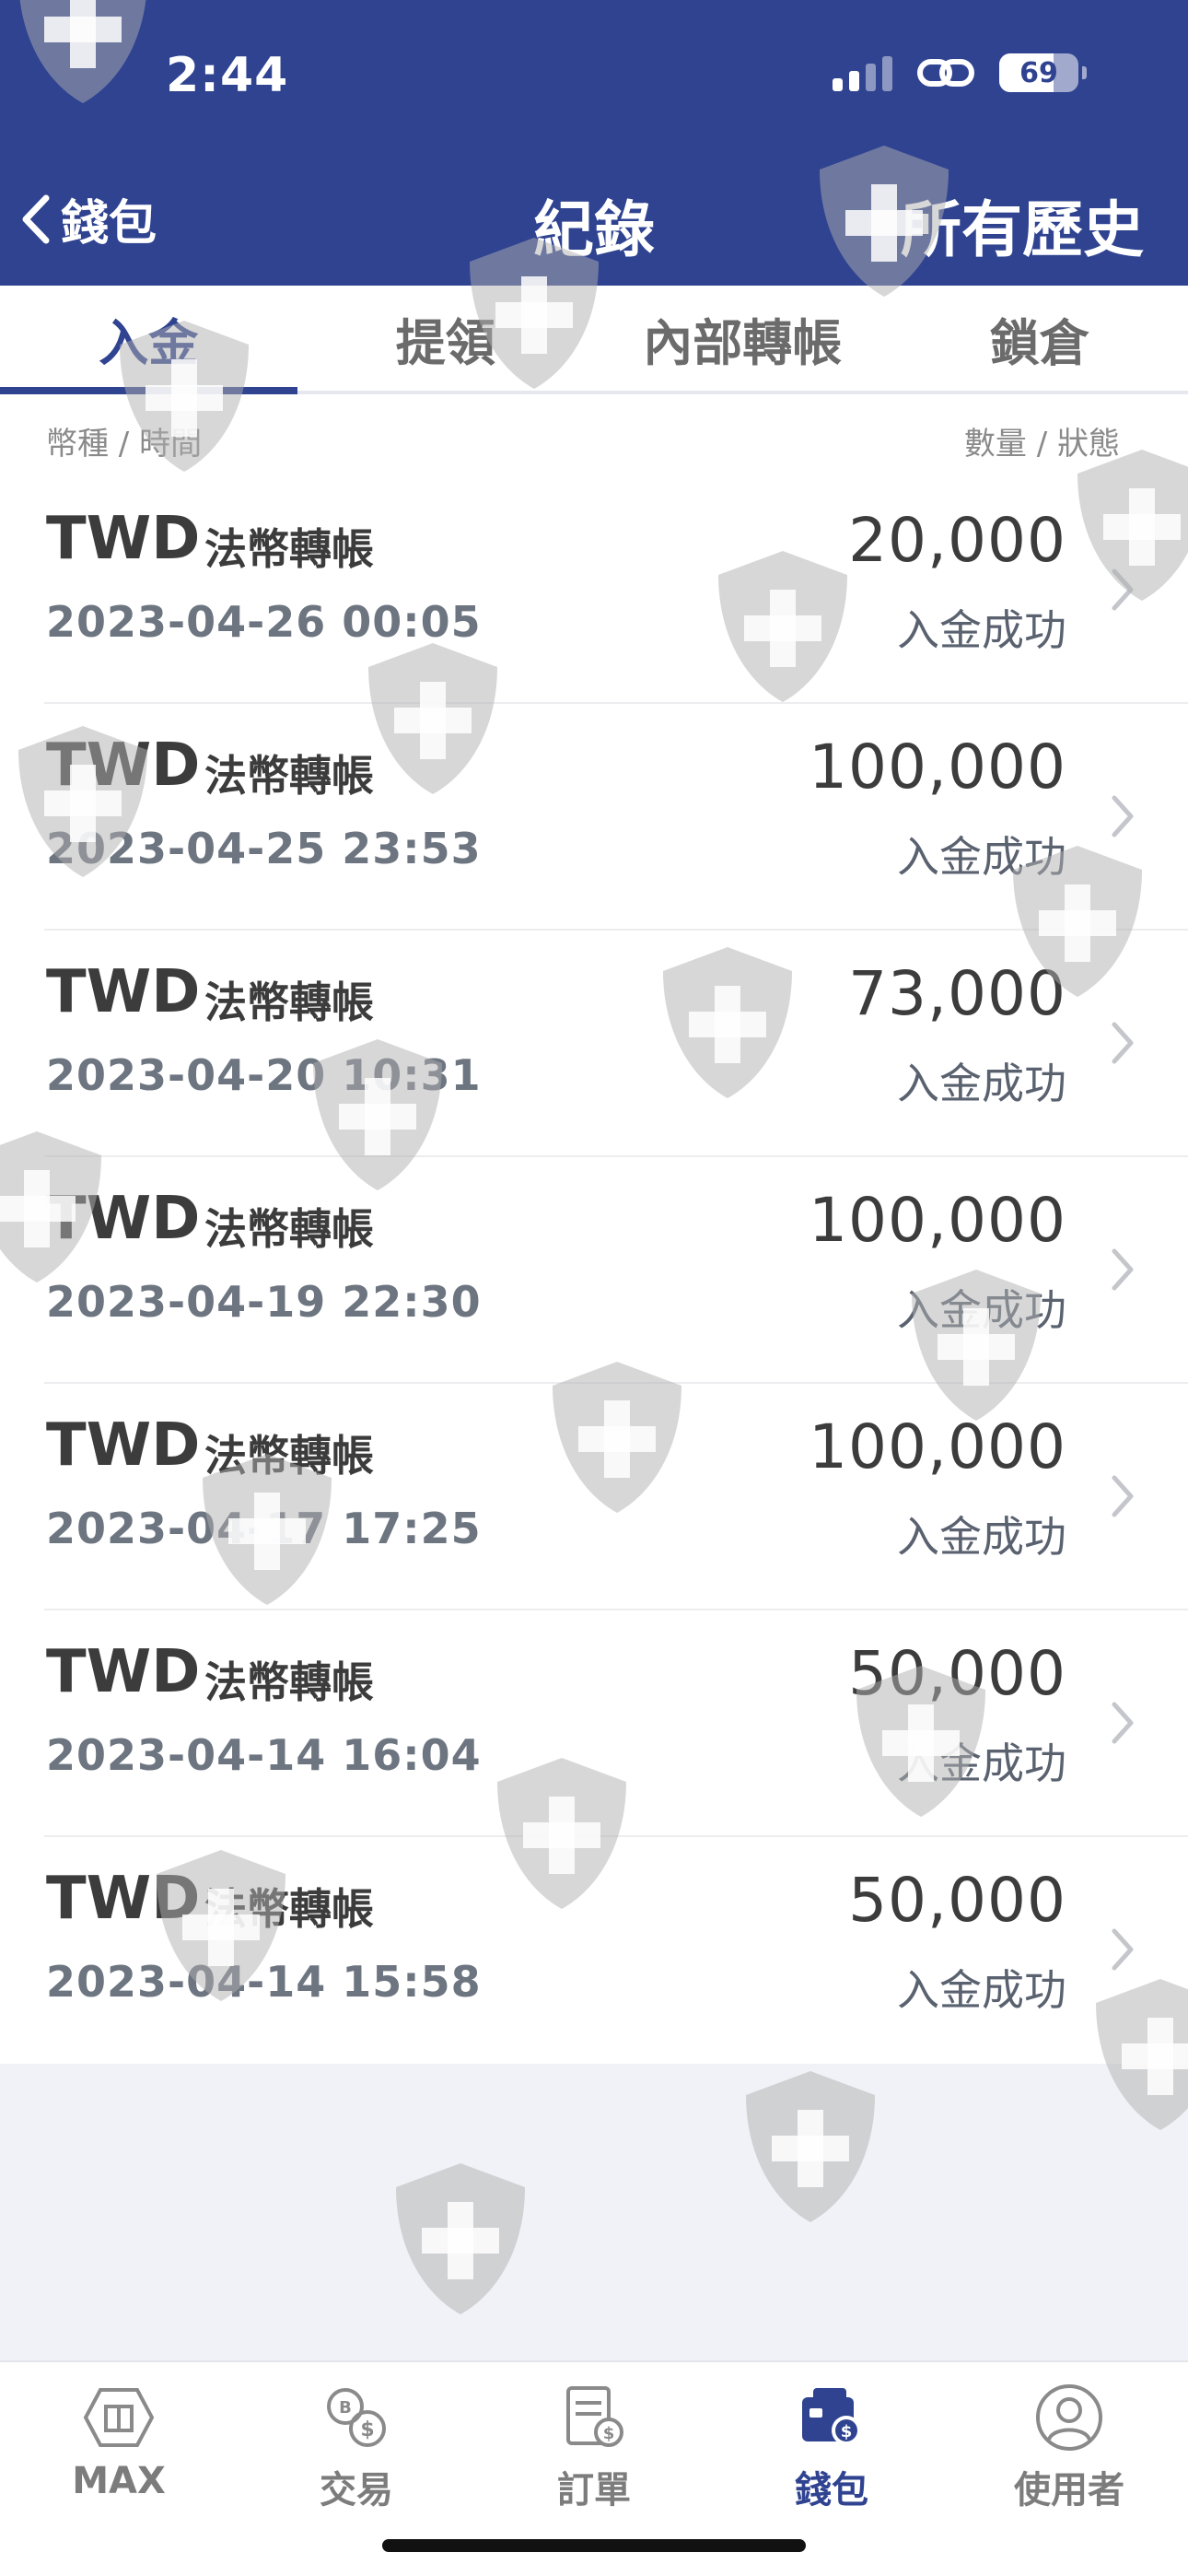 This screenshot has width=1188, height=2576. Describe the element at coordinates (446, 338) in the screenshot. I see `tab-withdraw: 提領` at that location.